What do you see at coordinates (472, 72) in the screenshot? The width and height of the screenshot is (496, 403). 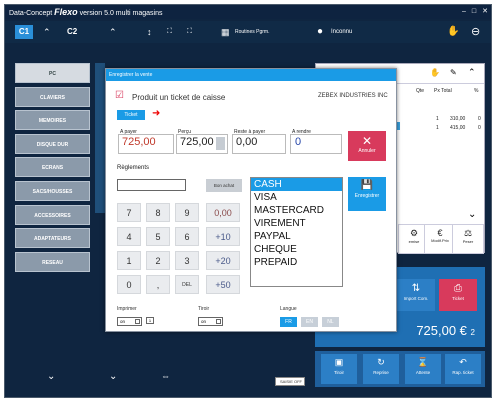 I see `chevron-up-icon: ⌃` at bounding box center [472, 72].